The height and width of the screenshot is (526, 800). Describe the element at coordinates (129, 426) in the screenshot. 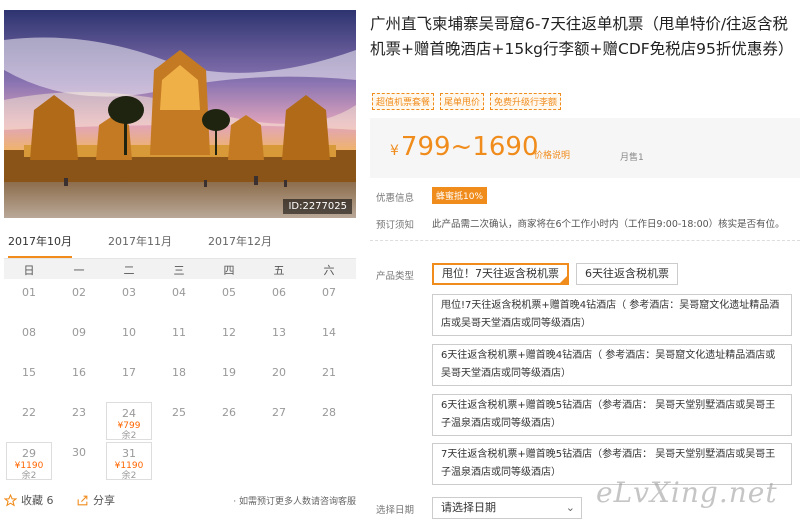

I see `calendar-day-price: ¥799` at that location.